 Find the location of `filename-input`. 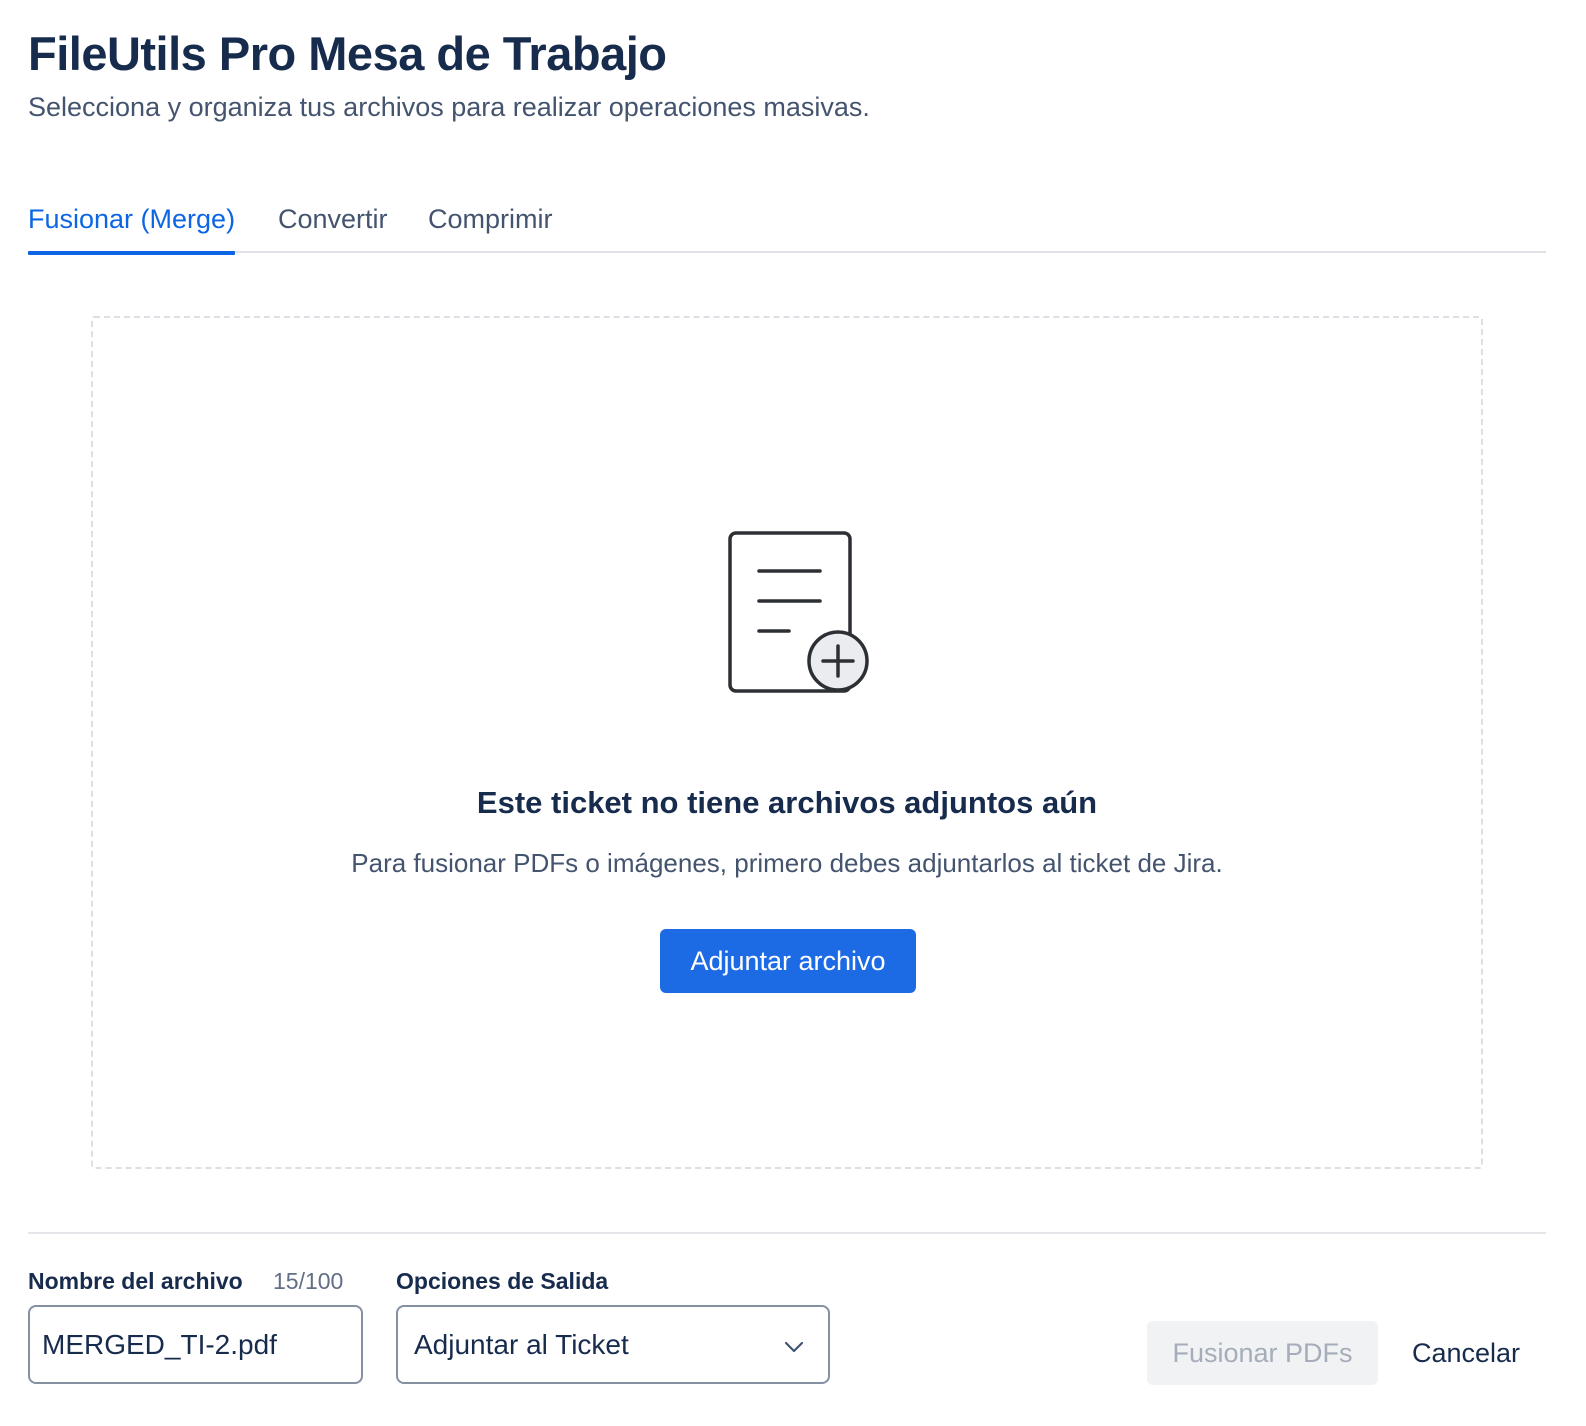

filename-input is located at coordinates (195, 1344).